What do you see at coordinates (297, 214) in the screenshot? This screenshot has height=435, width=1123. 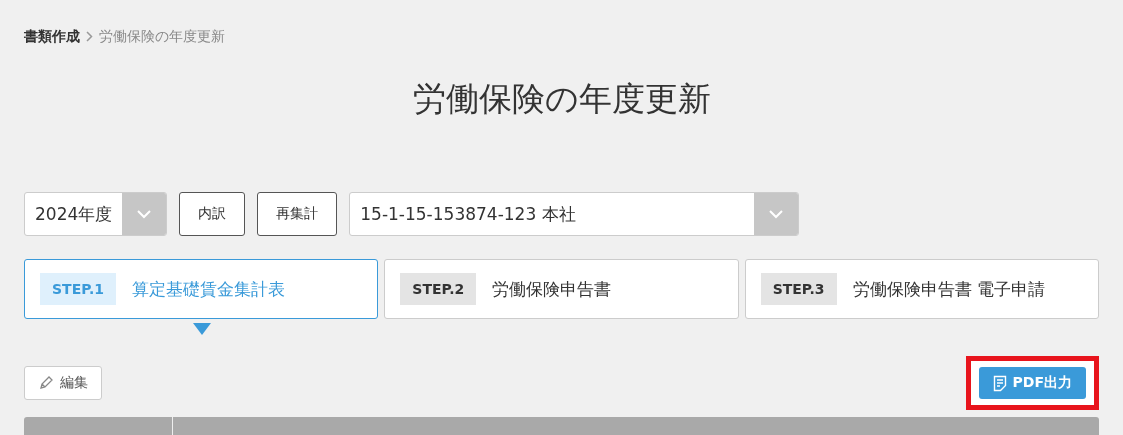 I see `toolbar-button: 再集計` at bounding box center [297, 214].